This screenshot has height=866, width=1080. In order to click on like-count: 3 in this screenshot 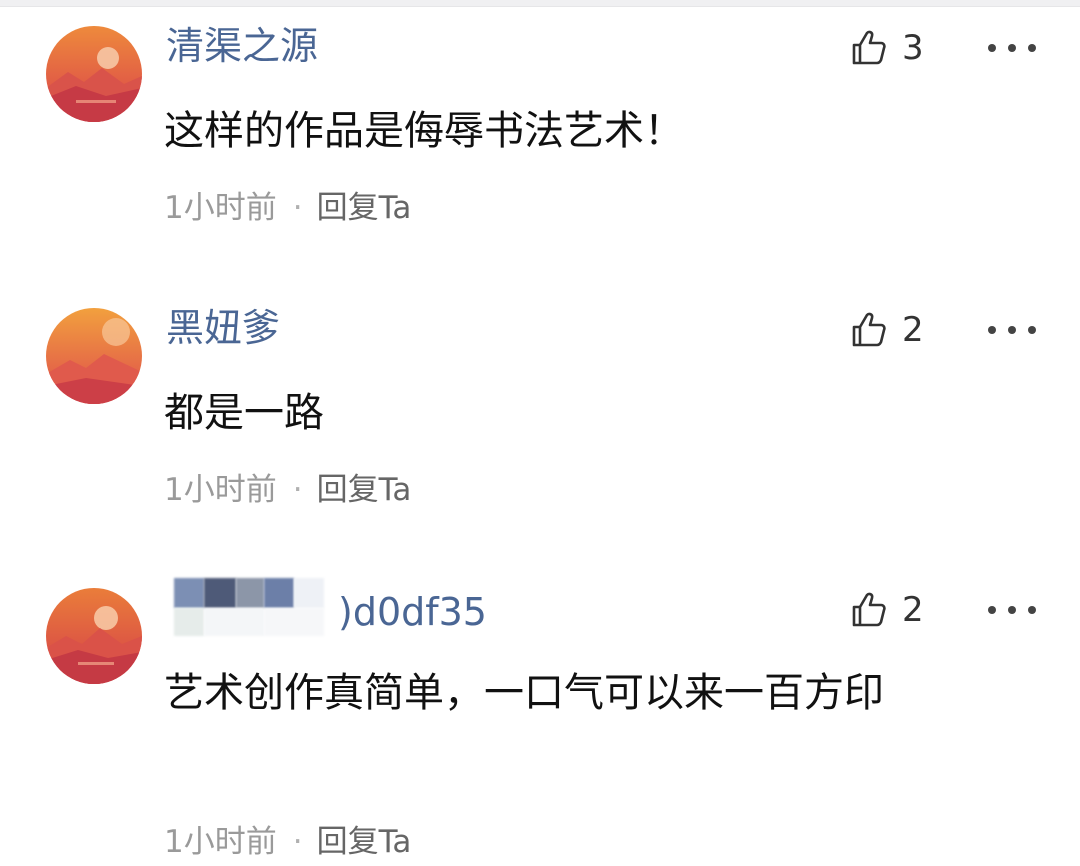, I will do `click(913, 48)`.